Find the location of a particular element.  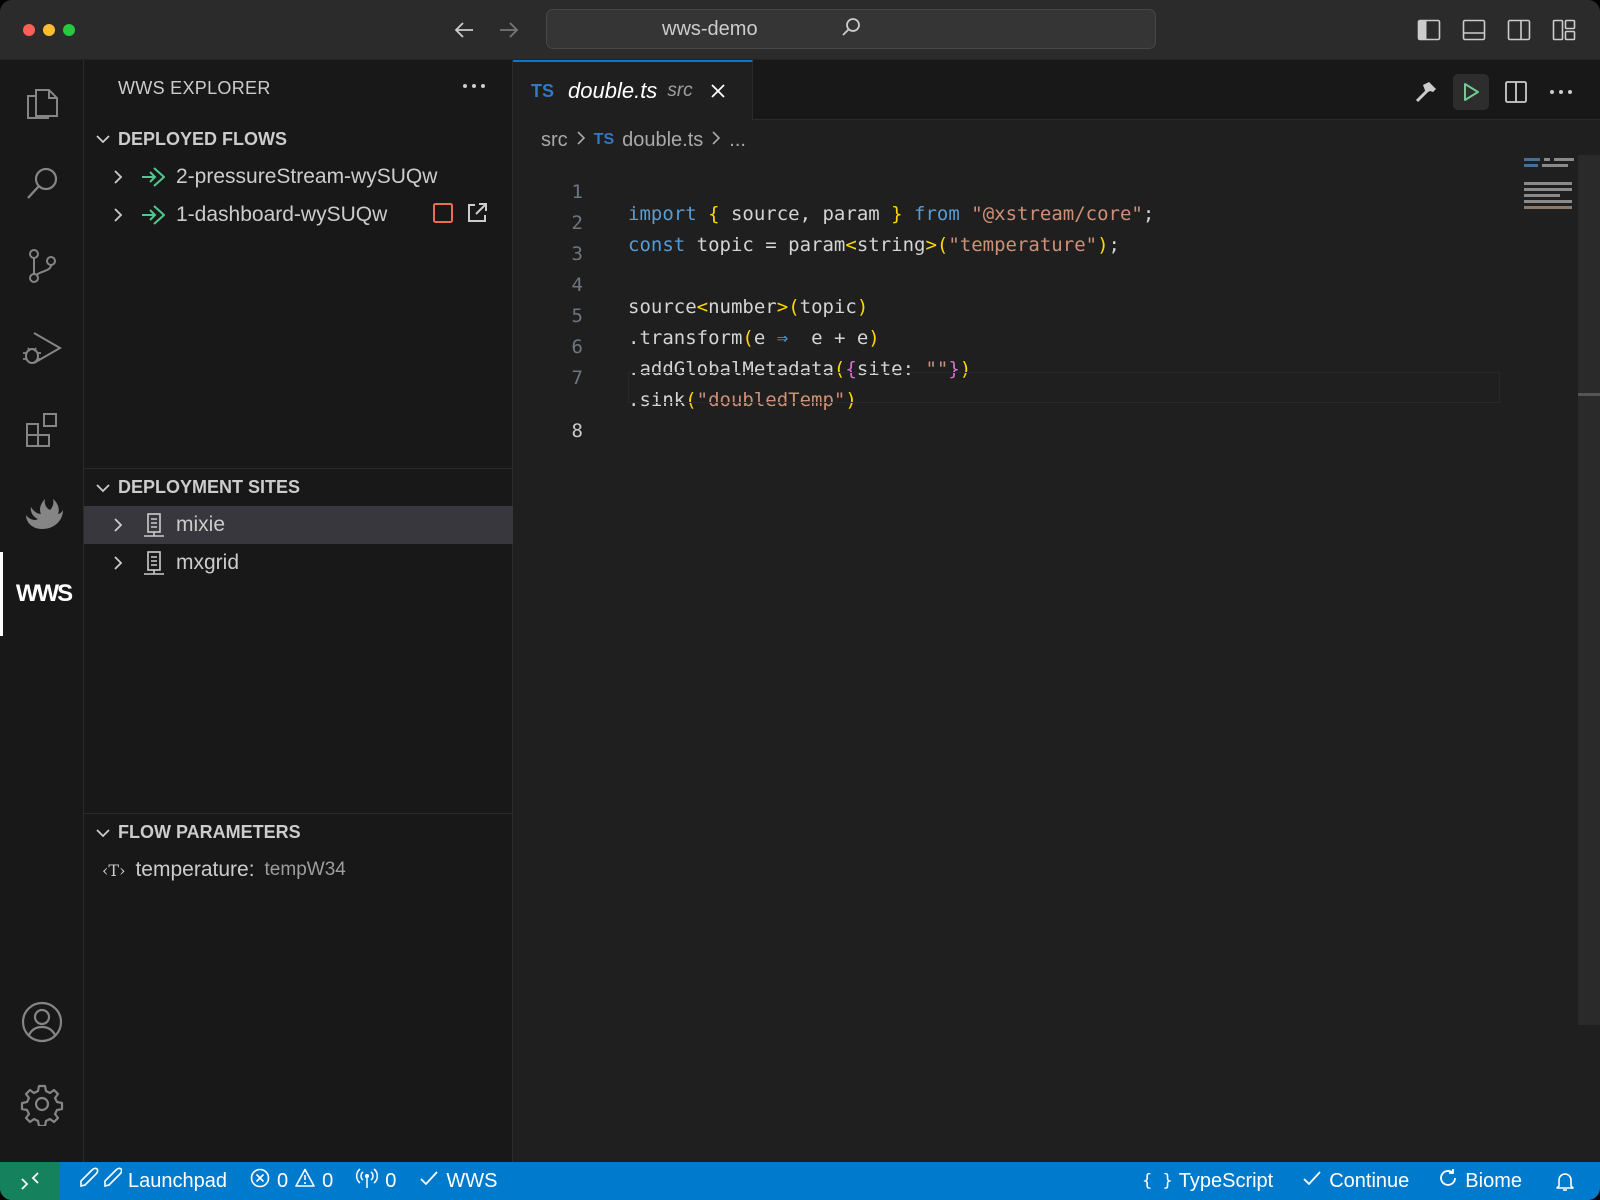

remote-indicator-icon is located at coordinates (30, 1181).